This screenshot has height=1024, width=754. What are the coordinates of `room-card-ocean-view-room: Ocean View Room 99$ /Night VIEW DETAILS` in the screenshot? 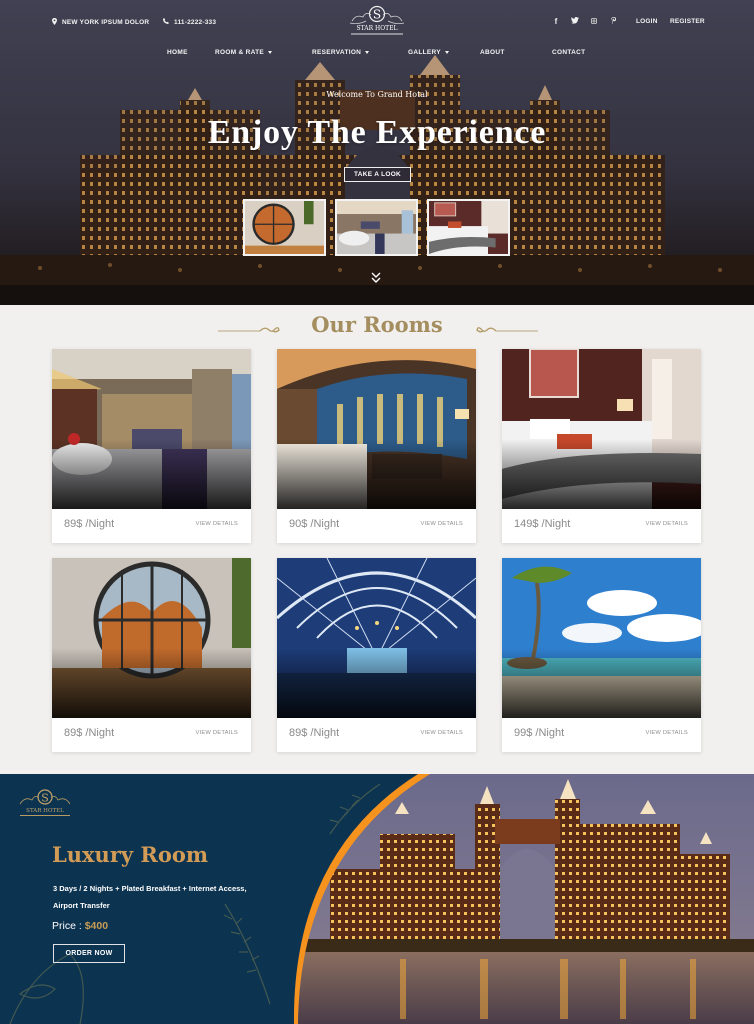 It's located at (601, 655).